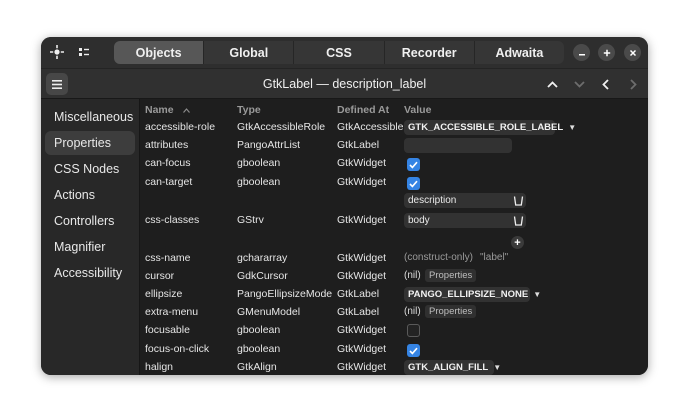  What do you see at coordinates (465, 220) in the screenshot?
I see `css-class-entry: body` at bounding box center [465, 220].